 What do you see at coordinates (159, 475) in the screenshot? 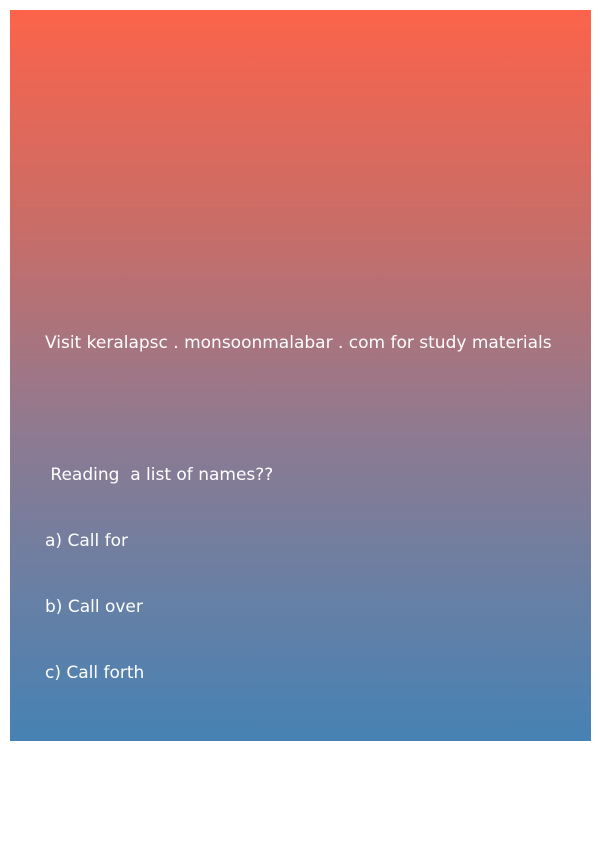
I see `question-text: Reading a list of names??` at bounding box center [159, 475].